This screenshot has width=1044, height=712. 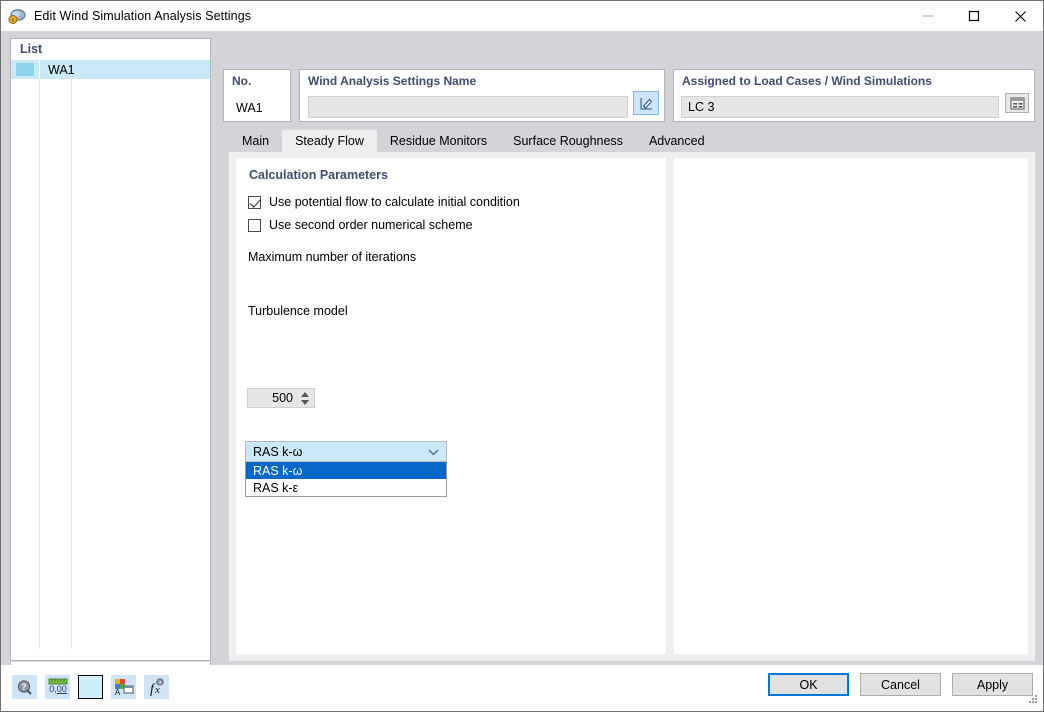 What do you see at coordinates (840, 107) in the screenshot?
I see `assigned-value: LC 3` at bounding box center [840, 107].